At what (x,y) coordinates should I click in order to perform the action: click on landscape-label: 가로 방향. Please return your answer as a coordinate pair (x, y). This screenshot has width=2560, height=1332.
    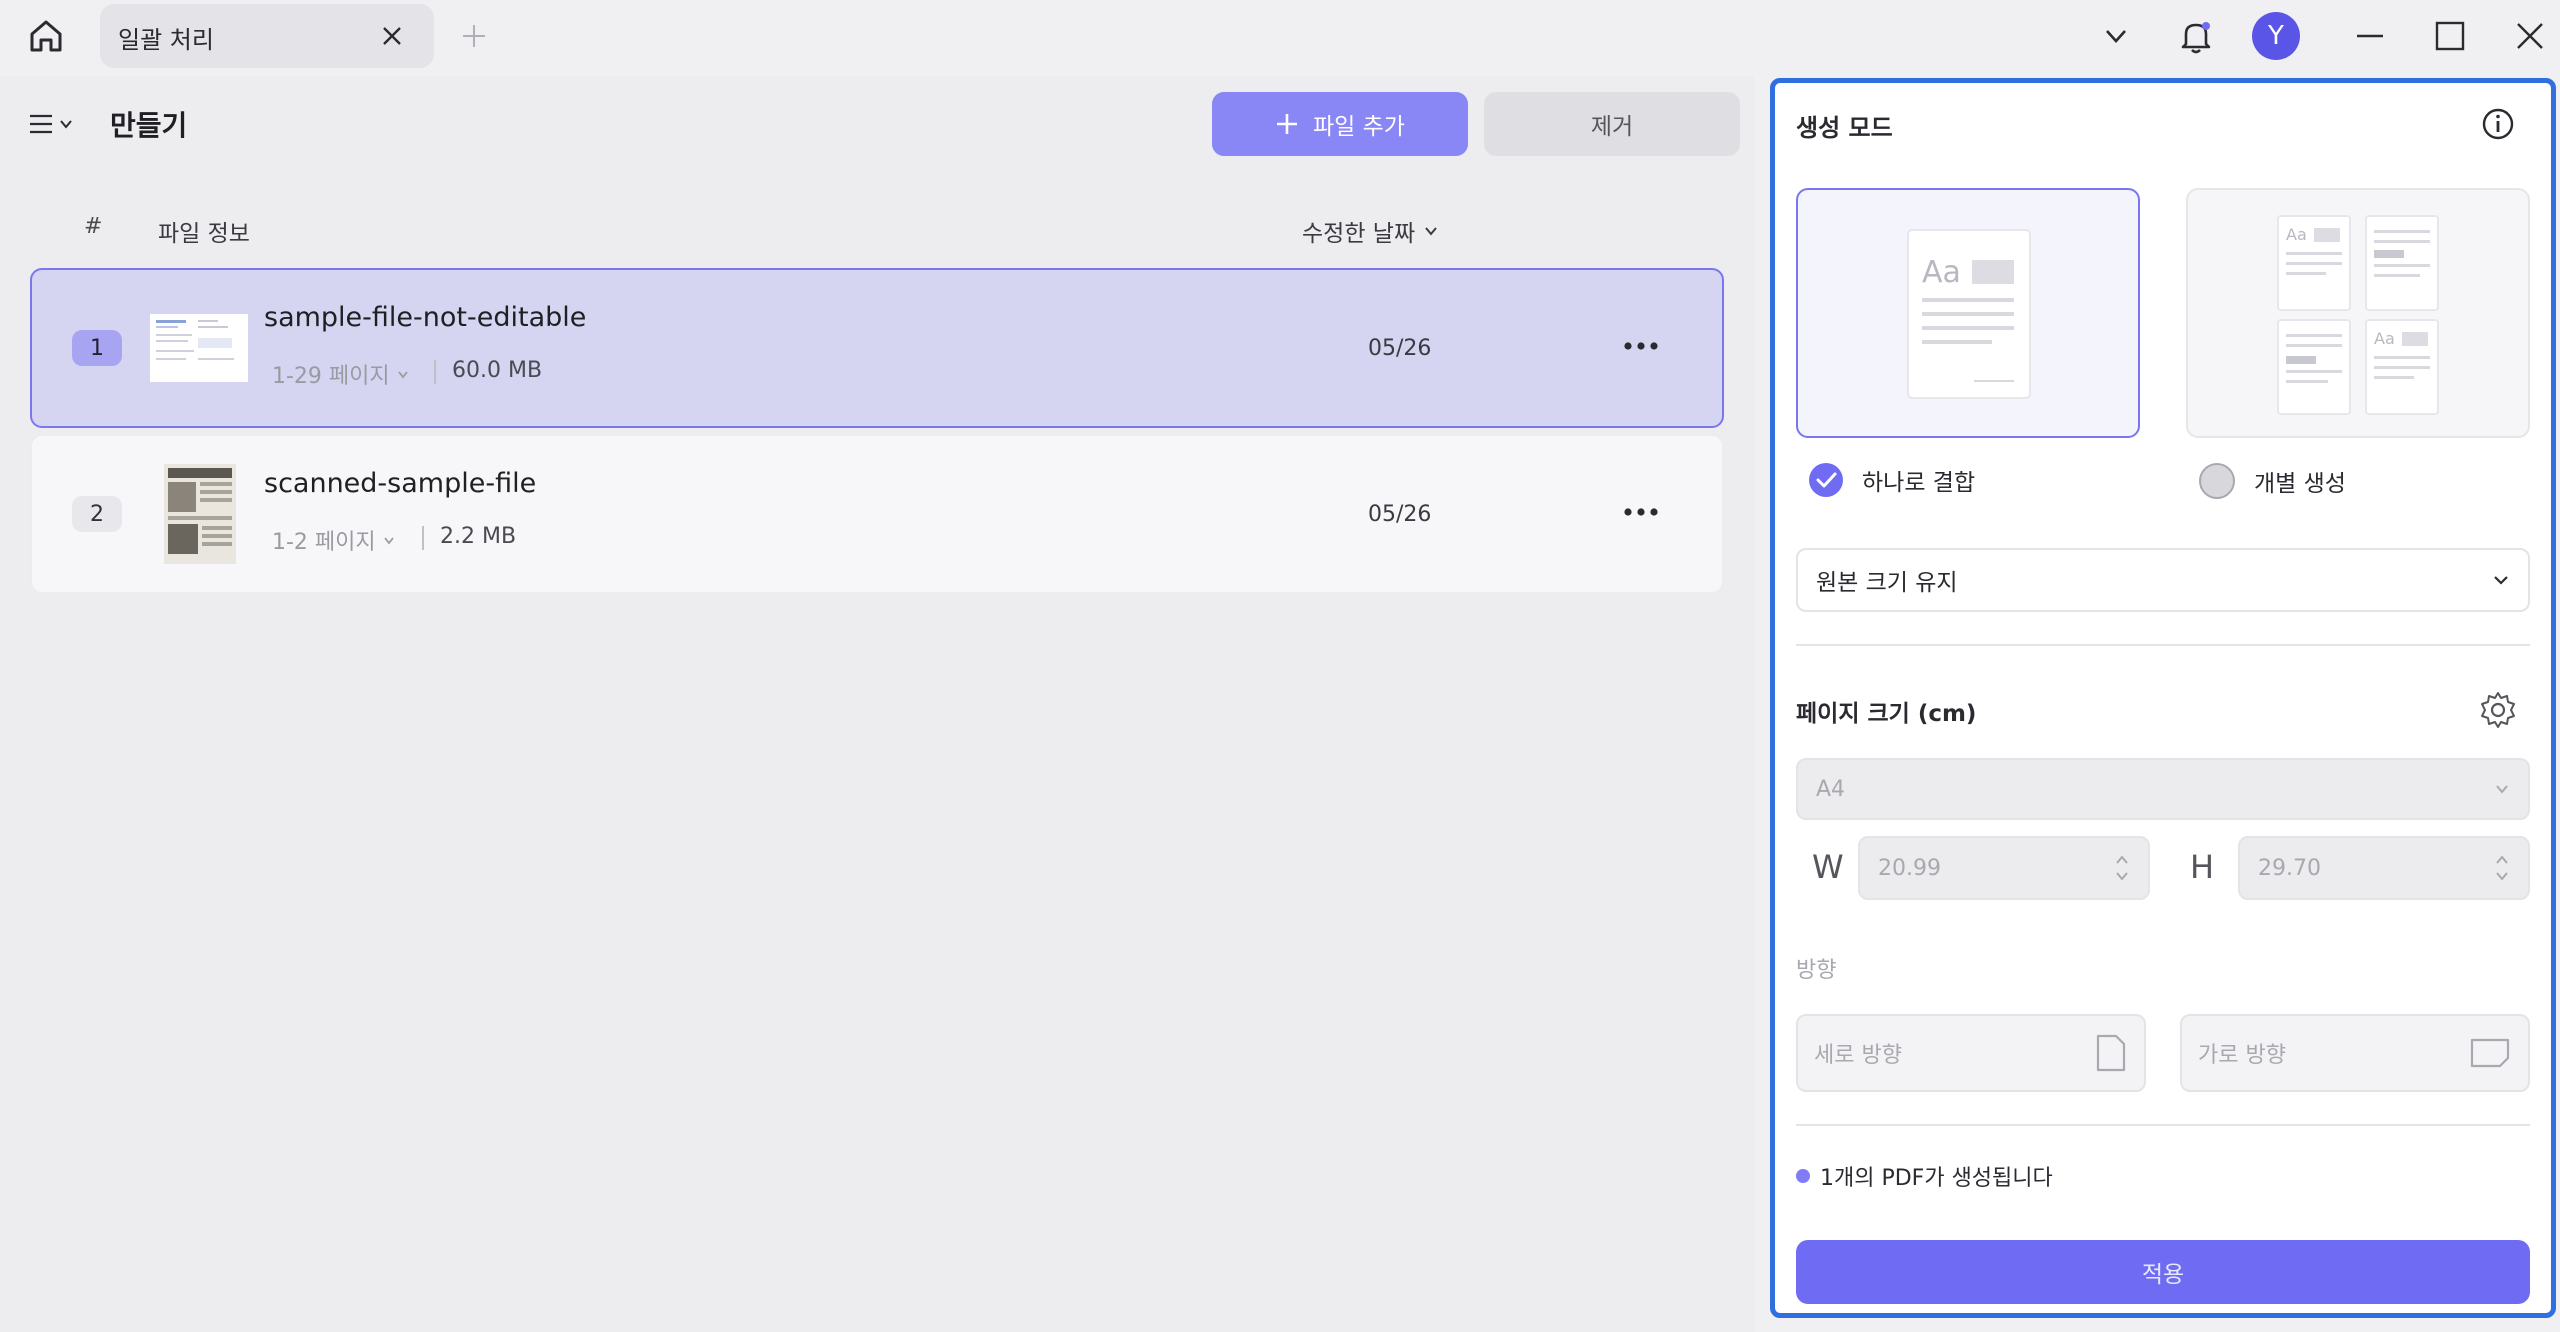
    Looking at the image, I should click on (2242, 1055).